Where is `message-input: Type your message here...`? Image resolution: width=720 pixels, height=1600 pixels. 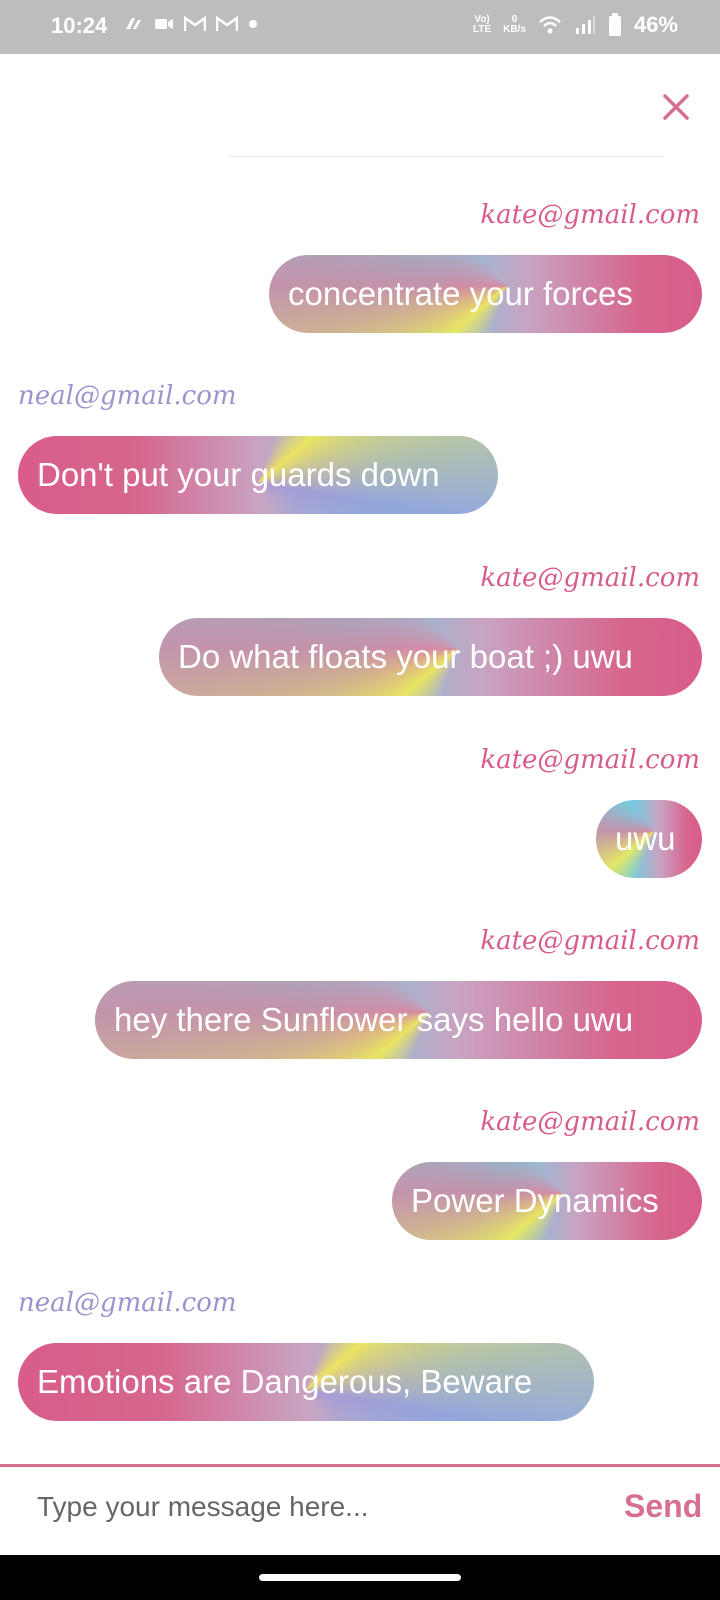
message-input: Type your message here... is located at coordinates (203, 1507).